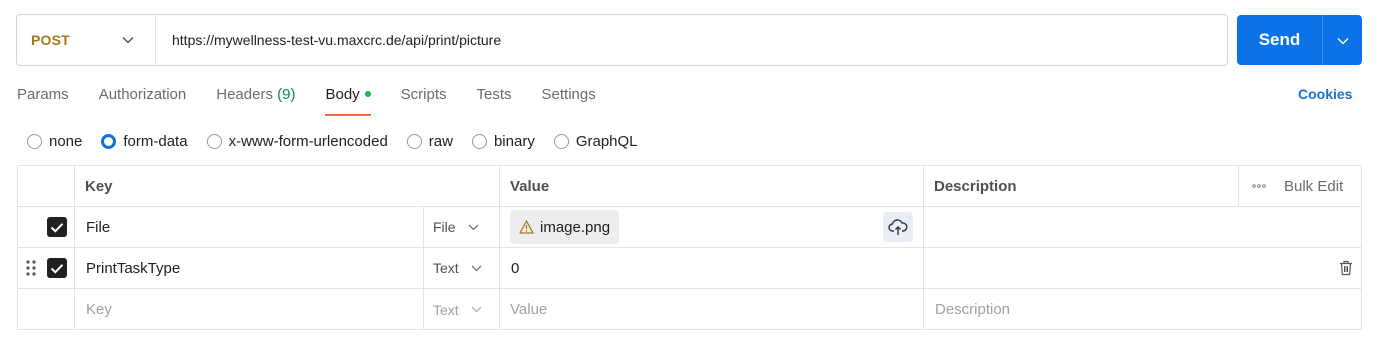 This screenshot has width=1379, height=340. What do you see at coordinates (446, 309) in the screenshot?
I see `new-type-label: Text` at bounding box center [446, 309].